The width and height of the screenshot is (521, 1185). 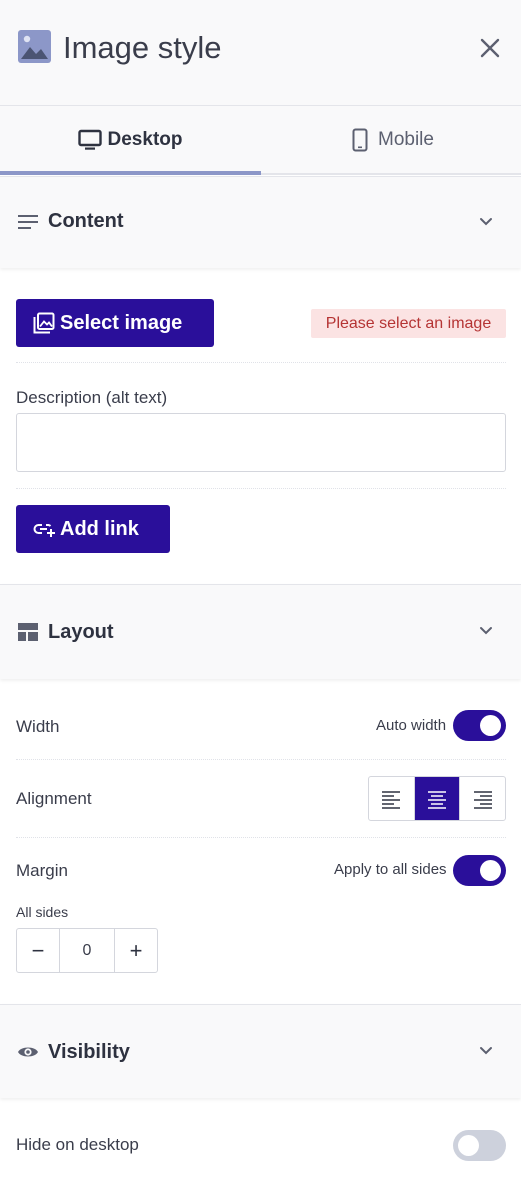 I want to click on auto-width-label: Auto width, so click(x=411, y=725).